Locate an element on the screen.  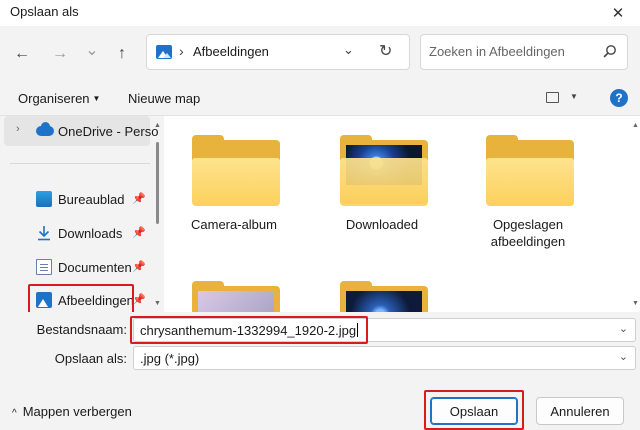
text-cursor is located at coordinates (358, 330).